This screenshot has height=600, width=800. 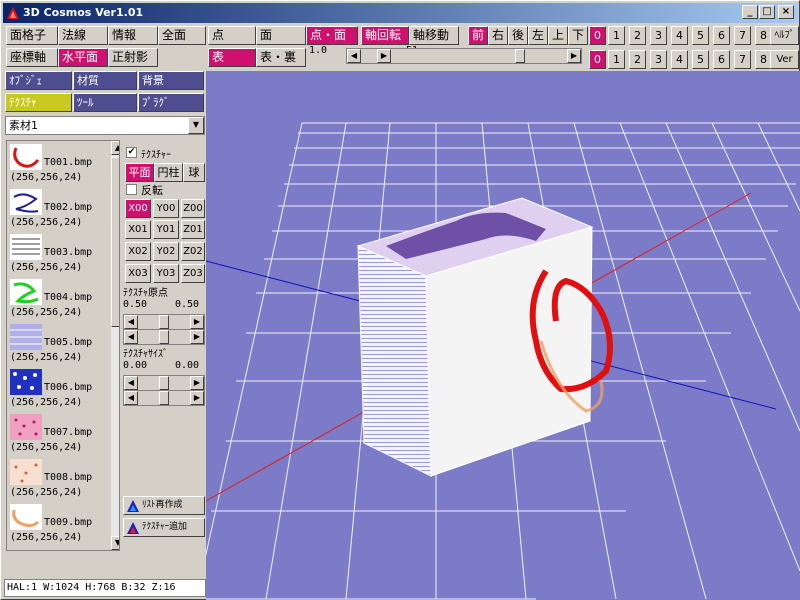 I want to click on axis-y00-button: Y00, so click(x=166, y=208).